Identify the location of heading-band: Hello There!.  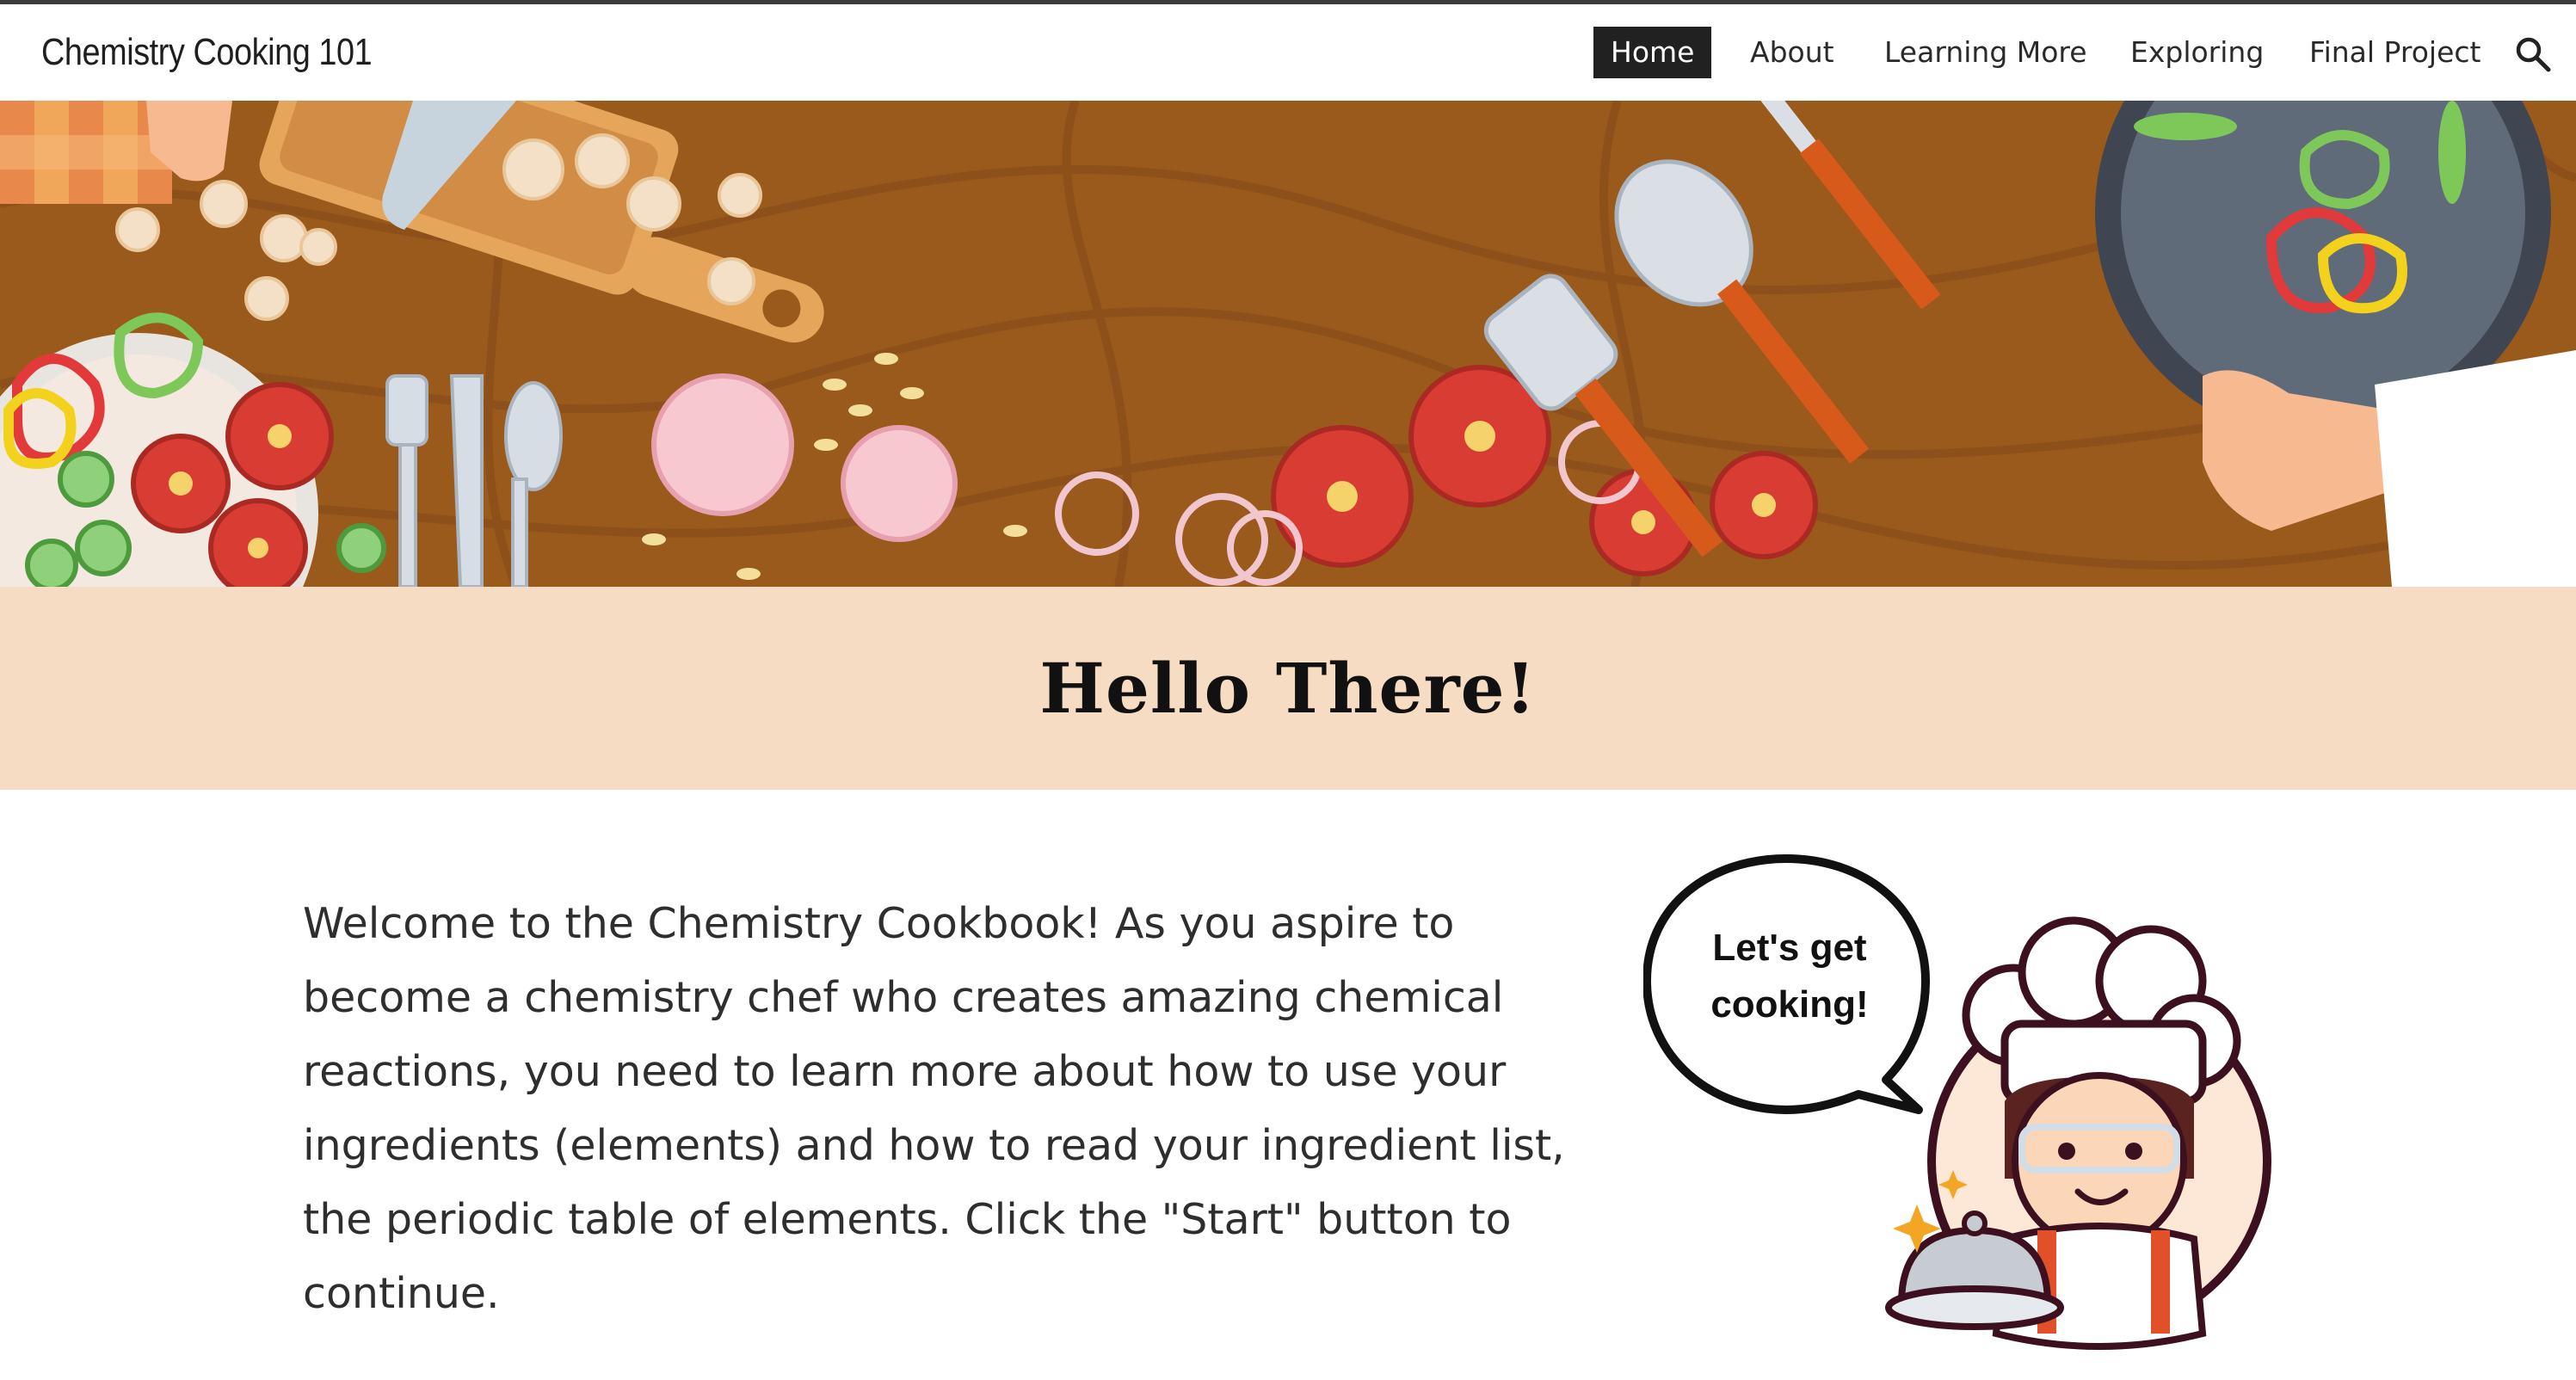
(1288, 688).